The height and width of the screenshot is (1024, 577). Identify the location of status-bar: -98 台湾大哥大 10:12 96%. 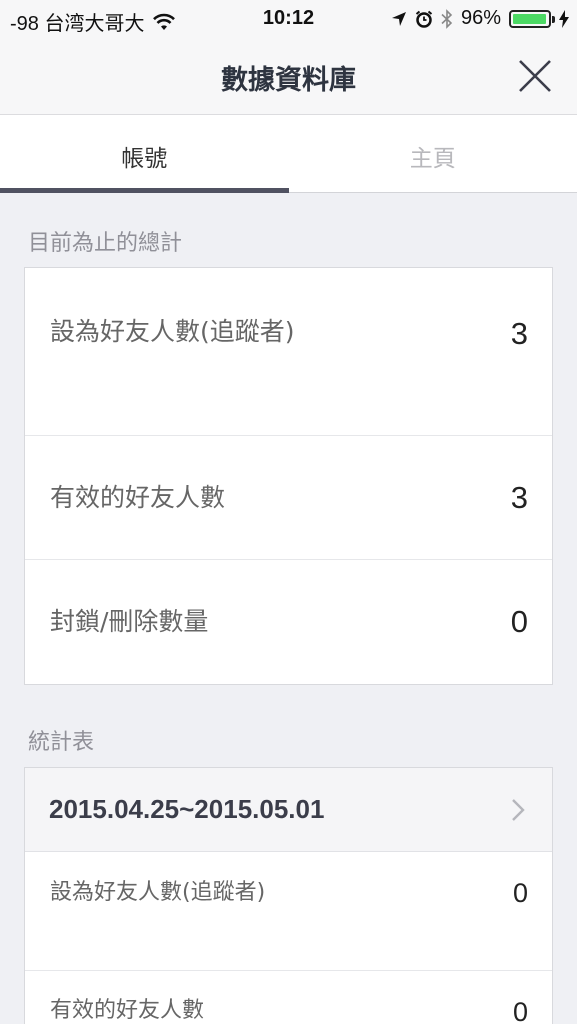
(288, 19).